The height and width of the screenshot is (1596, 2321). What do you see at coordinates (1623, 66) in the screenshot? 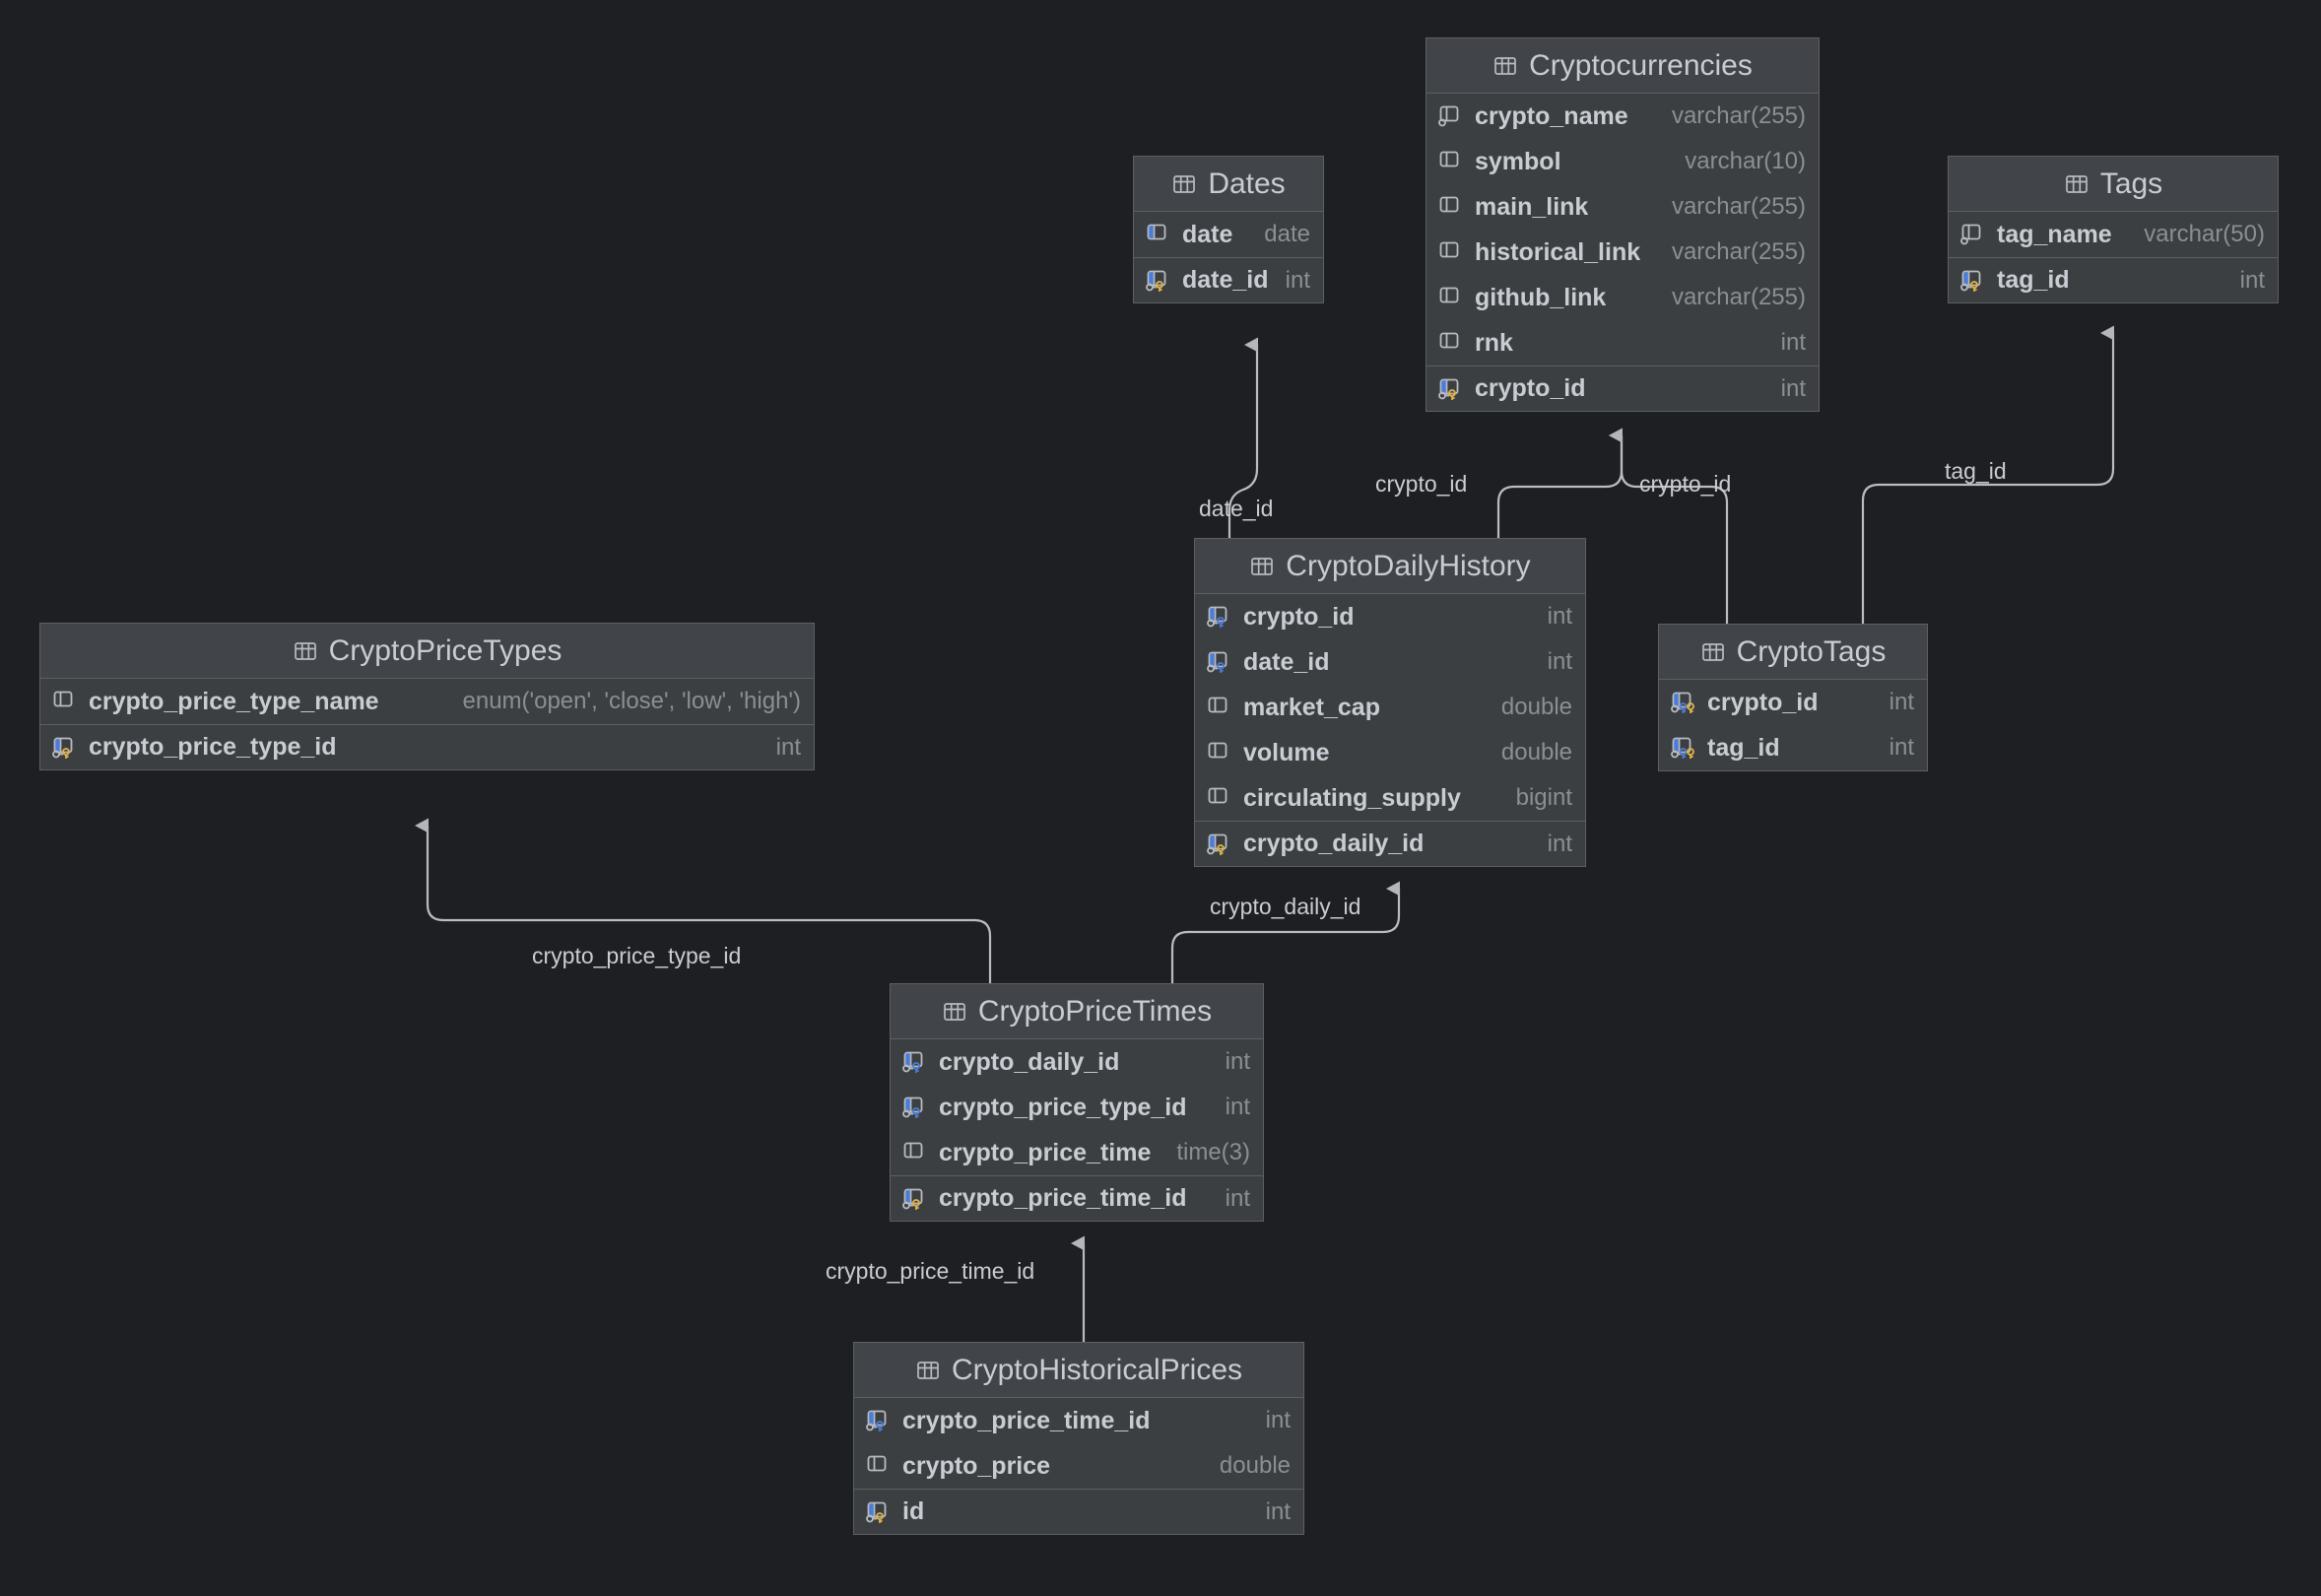
I see `table-header-cryptocurrencies: Cryptocurrencies` at bounding box center [1623, 66].